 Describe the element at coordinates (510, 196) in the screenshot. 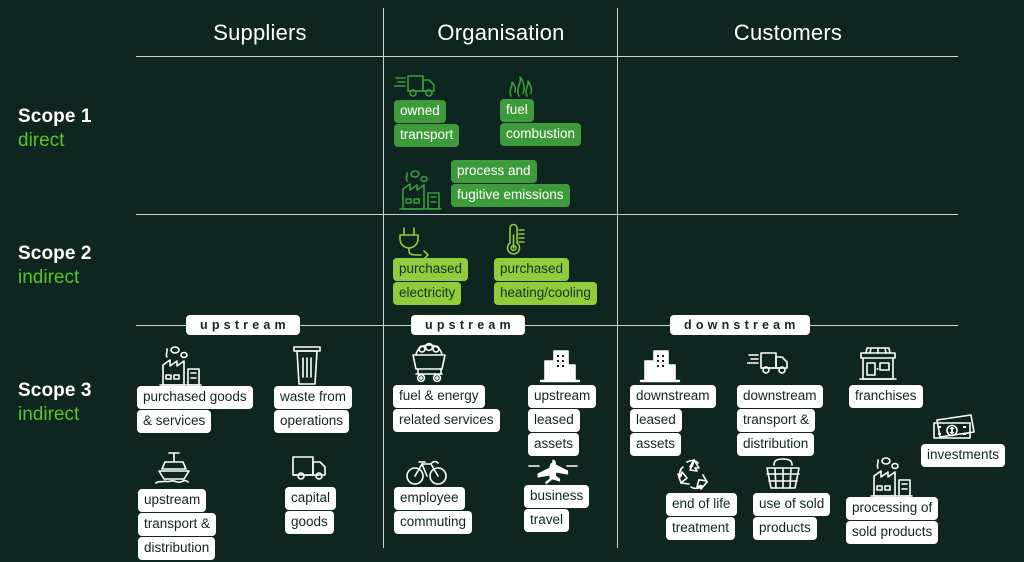

I see `label-line: fugitive emissions` at that location.